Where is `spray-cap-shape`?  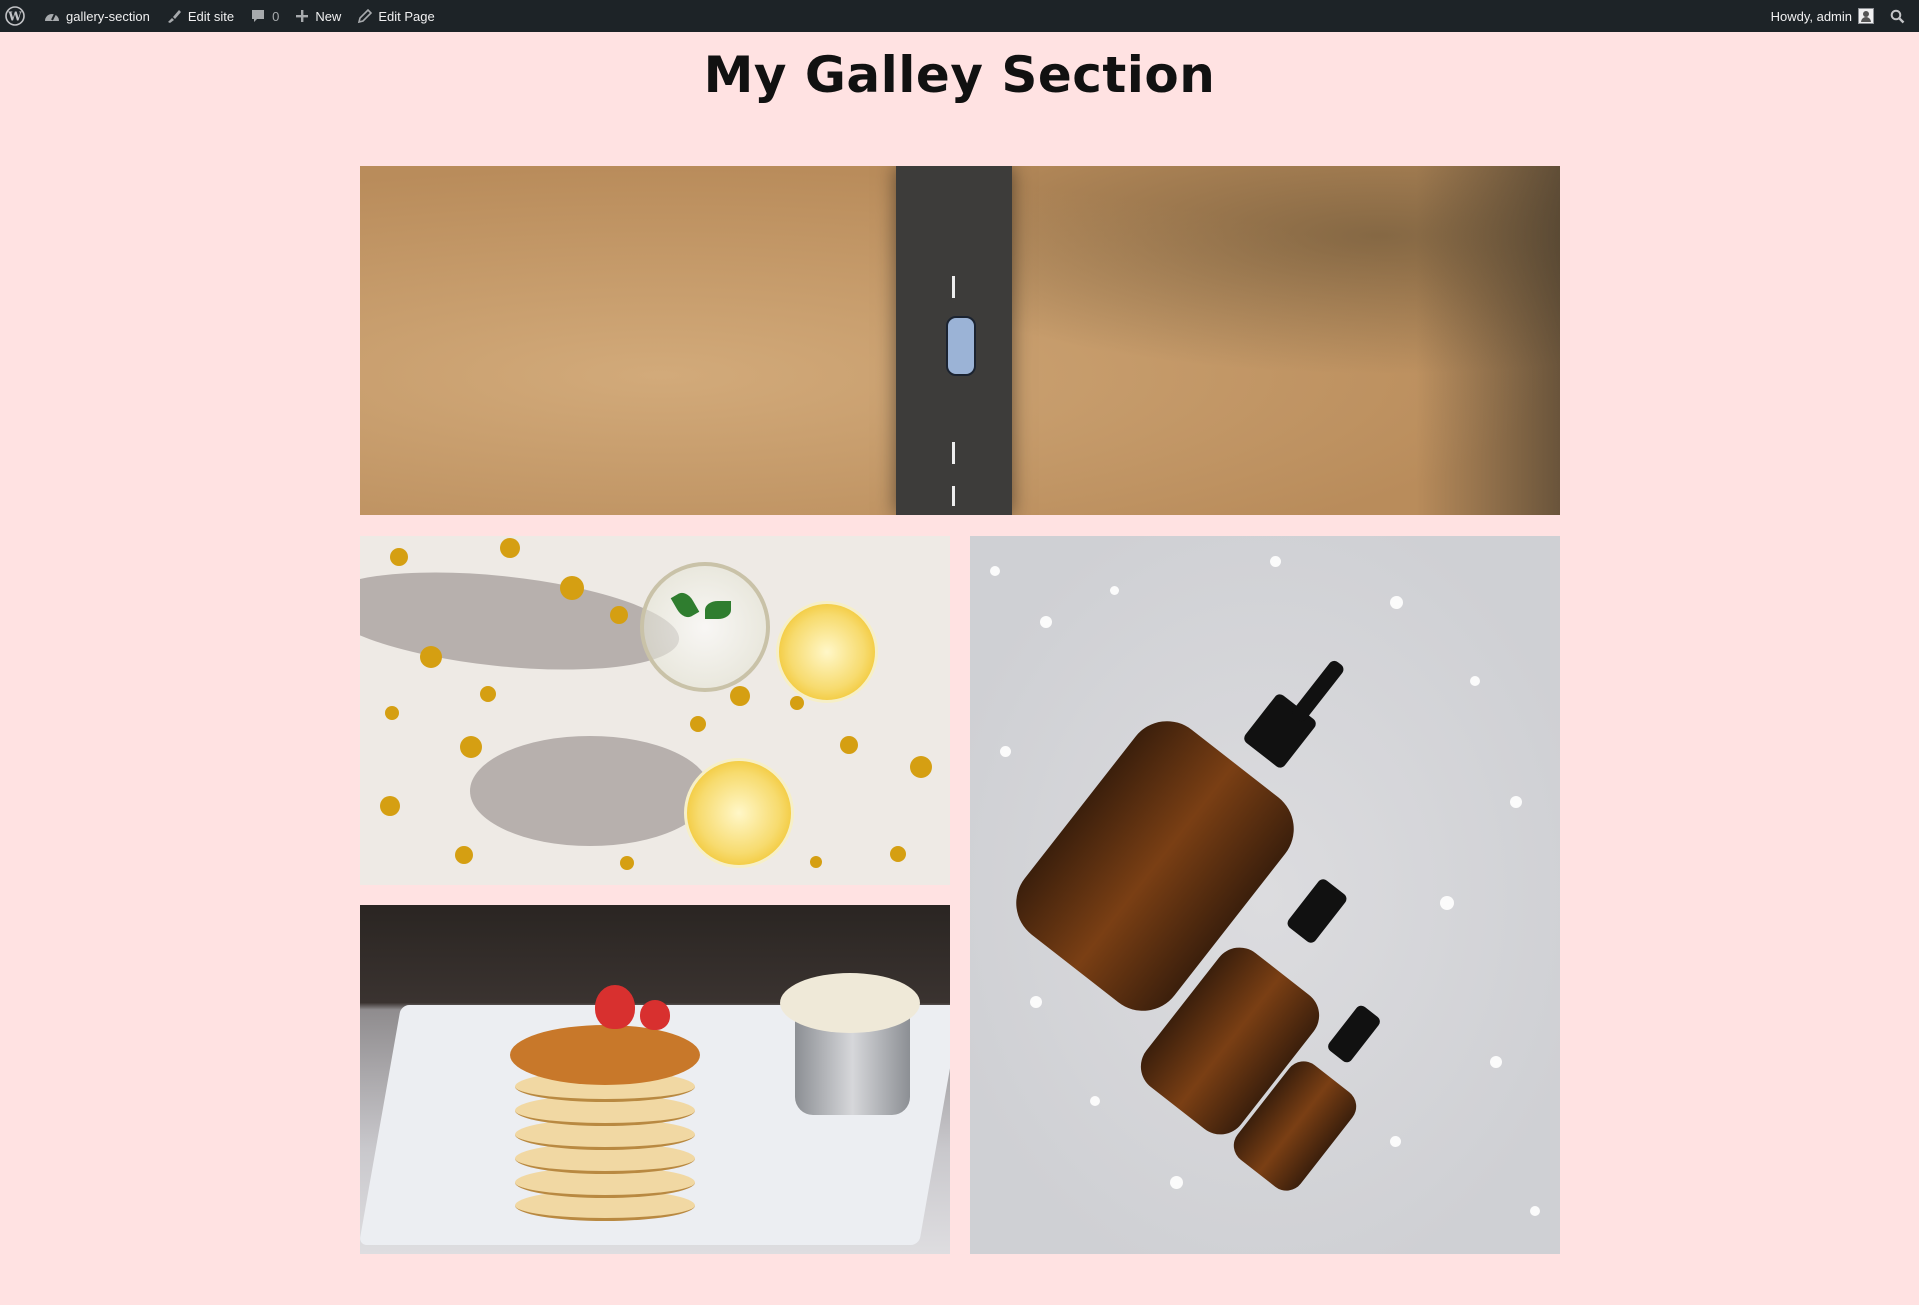
spray-cap-shape is located at coordinates (1317, 911).